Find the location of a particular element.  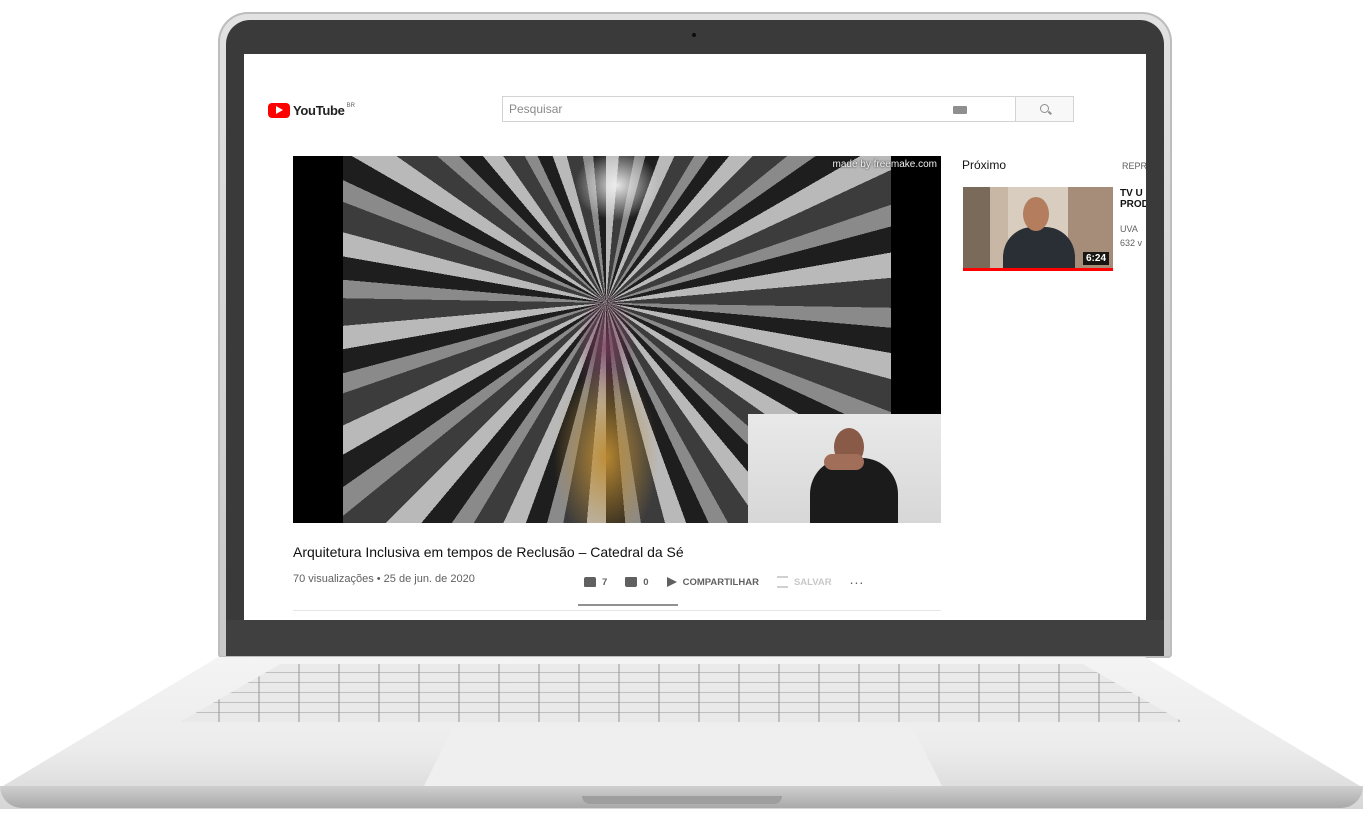

autoplay-label: REPR is located at coordinates (1134, 166).